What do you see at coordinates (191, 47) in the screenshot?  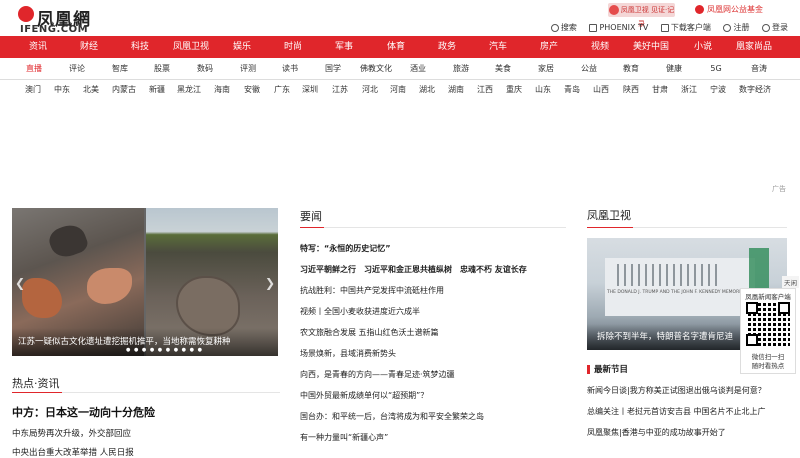 I see `nav-main-item: 凤凰卫视` at bounding box center [191, 47].